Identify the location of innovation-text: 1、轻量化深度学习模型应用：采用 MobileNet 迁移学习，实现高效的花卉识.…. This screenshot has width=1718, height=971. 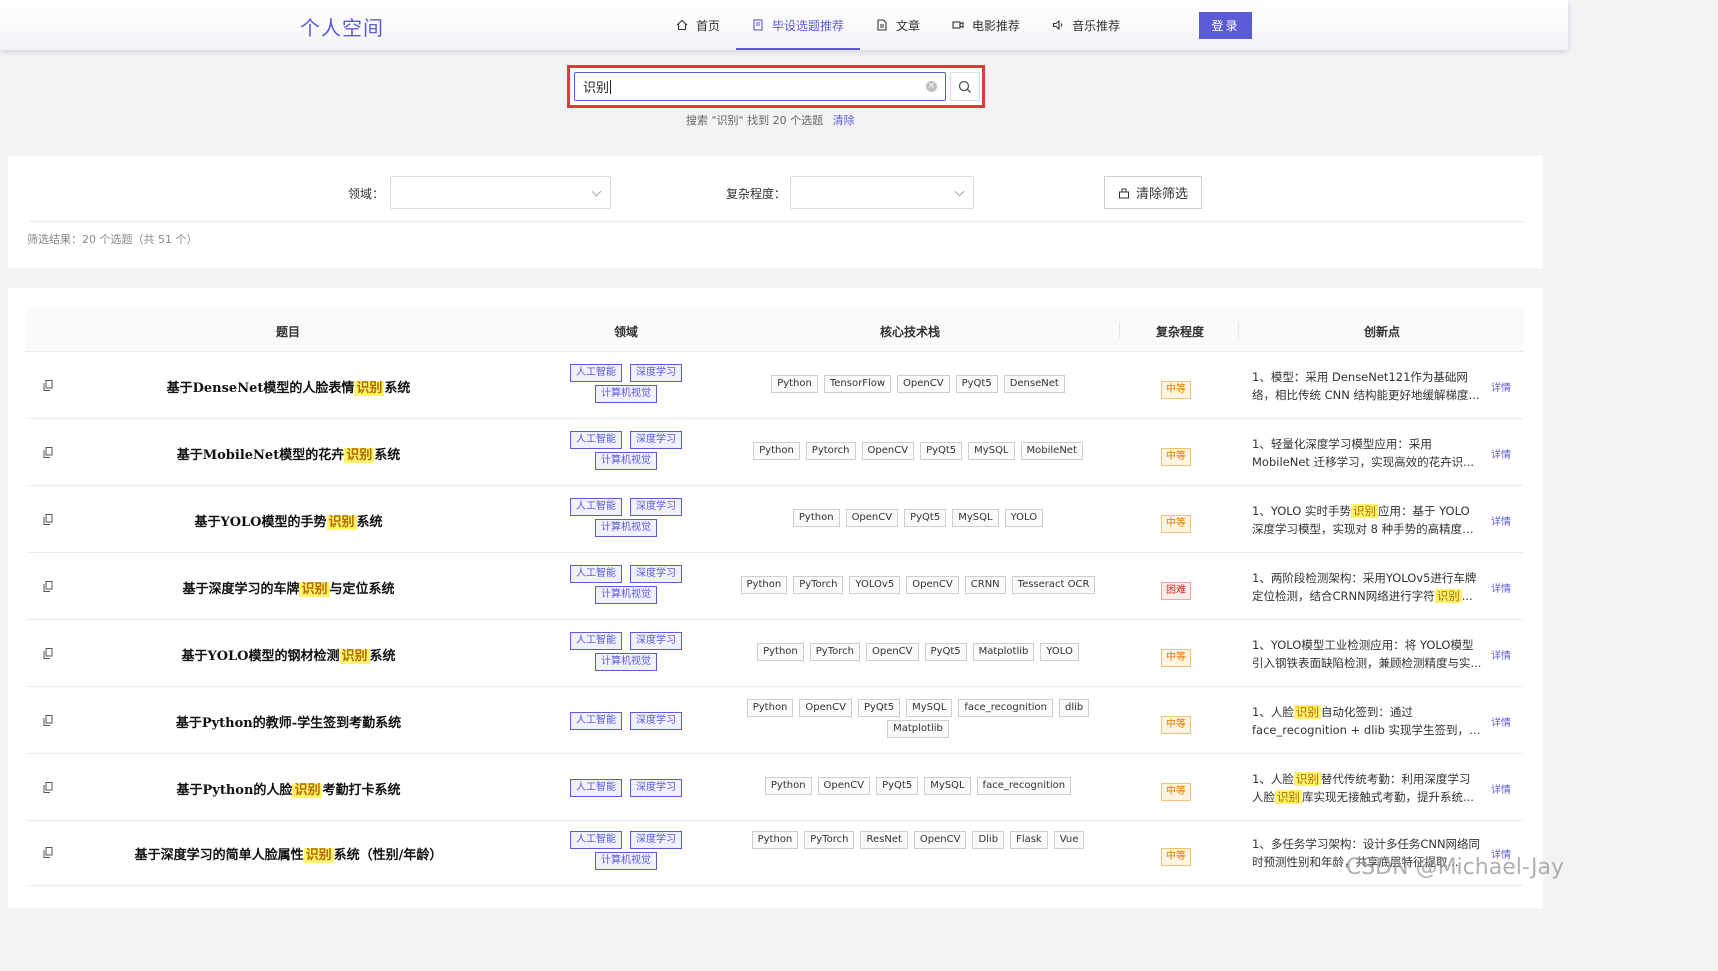
(1368, 453).